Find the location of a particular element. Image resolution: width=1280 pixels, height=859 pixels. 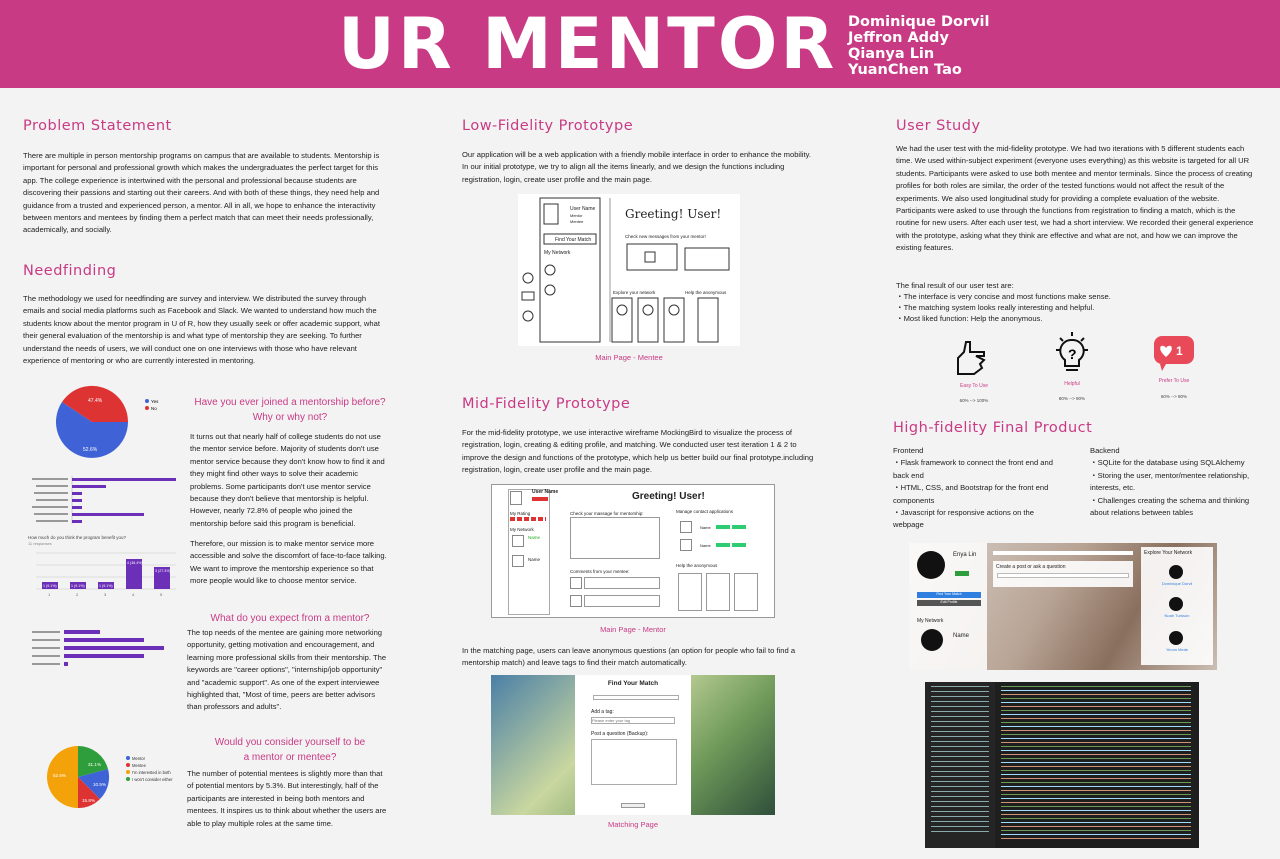

sketch-messages: Check new messages from your mentor! is located at coordinates (665, 236).